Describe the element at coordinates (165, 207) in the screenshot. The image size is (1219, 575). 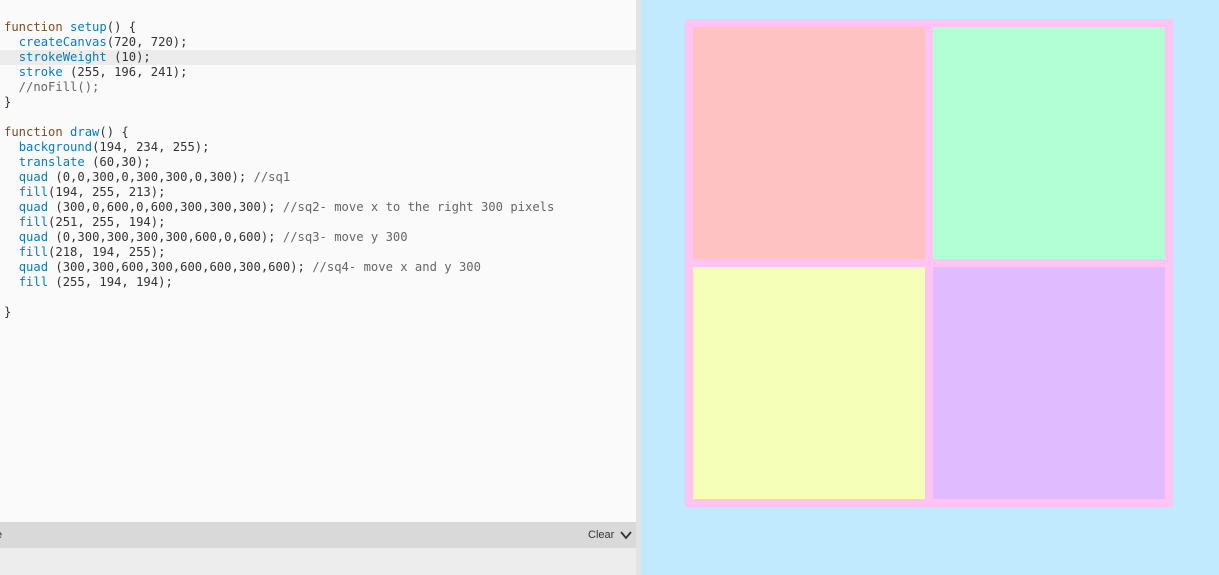
I see `code-token: (300,0,600,0,600,300,300,300);` at that location.